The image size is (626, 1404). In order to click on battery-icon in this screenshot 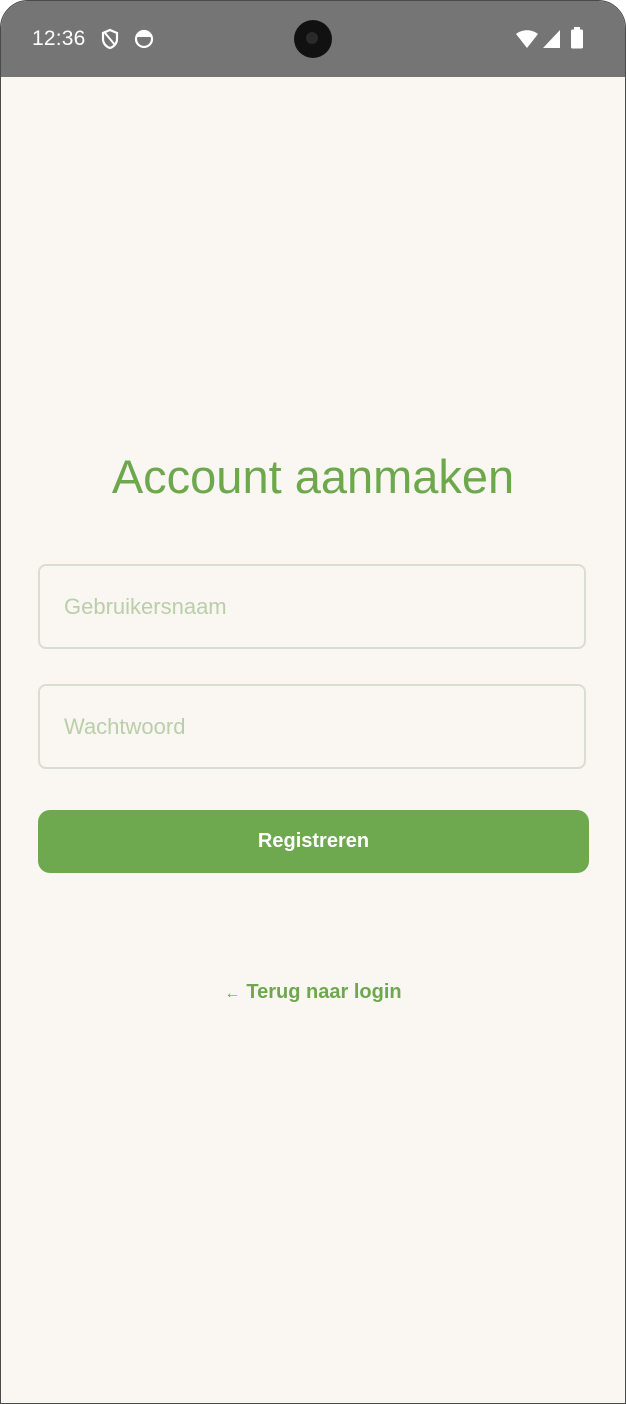, I will do `click(581, 38)`.